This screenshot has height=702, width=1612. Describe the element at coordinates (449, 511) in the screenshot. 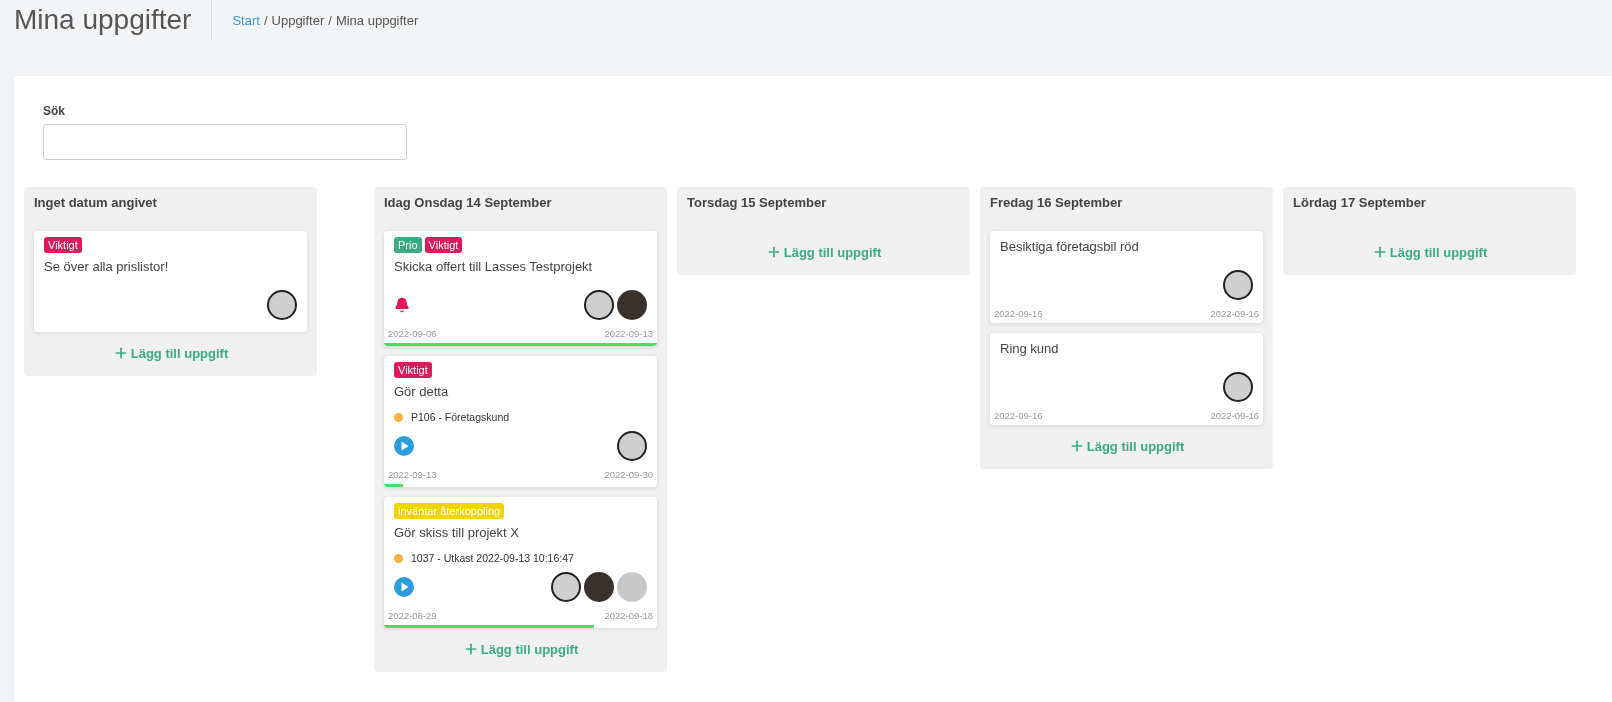

I see `tag: inväntar återkoppling` at that location.